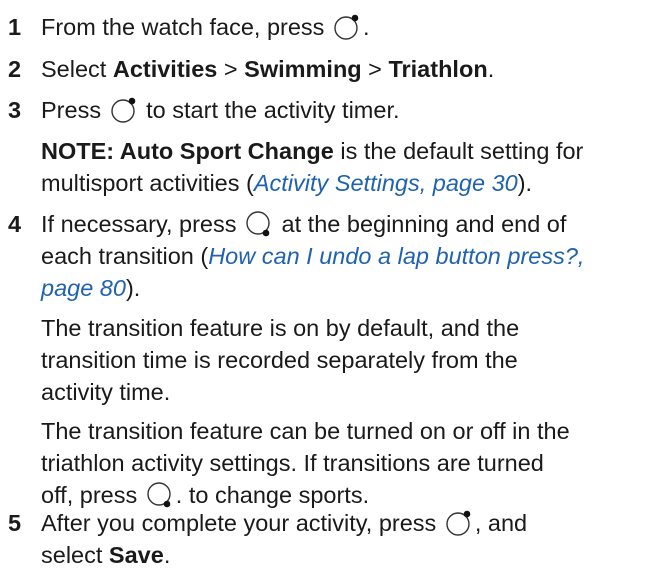  Describe the element at coordinates (106, 392) in the screenshot. I see `paragraph-1-line-3: activity time.` at that location.